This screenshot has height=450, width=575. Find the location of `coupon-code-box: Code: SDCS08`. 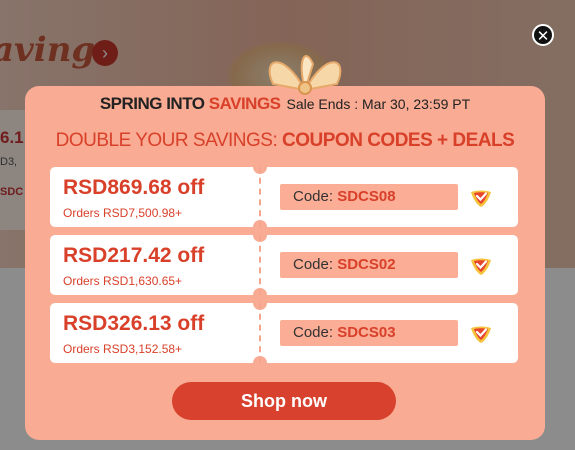

coupon-code-box: Code: SDCS08 is located at coordinates (369, 197).